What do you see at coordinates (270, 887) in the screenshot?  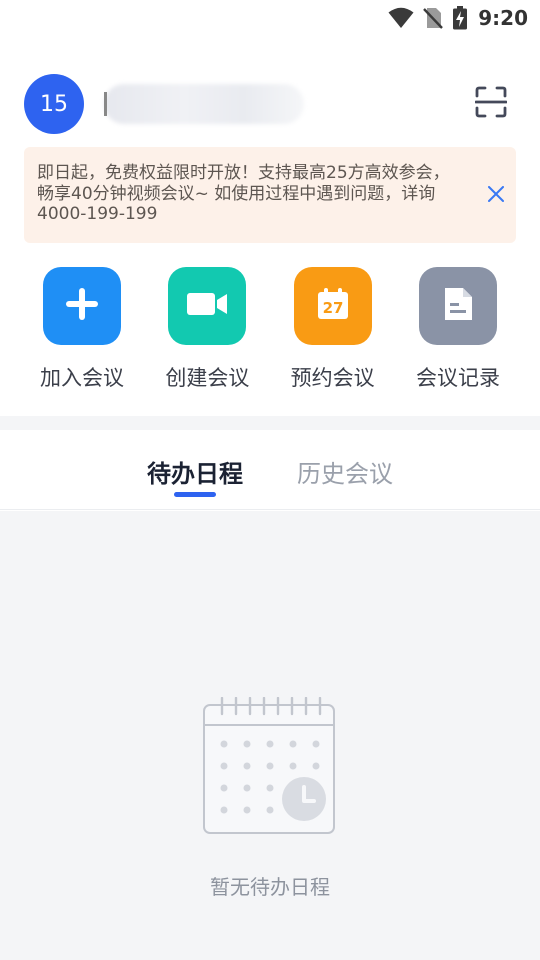 I see `empty-state-text: 暂无待办日程` at bounding box center [270, 887].